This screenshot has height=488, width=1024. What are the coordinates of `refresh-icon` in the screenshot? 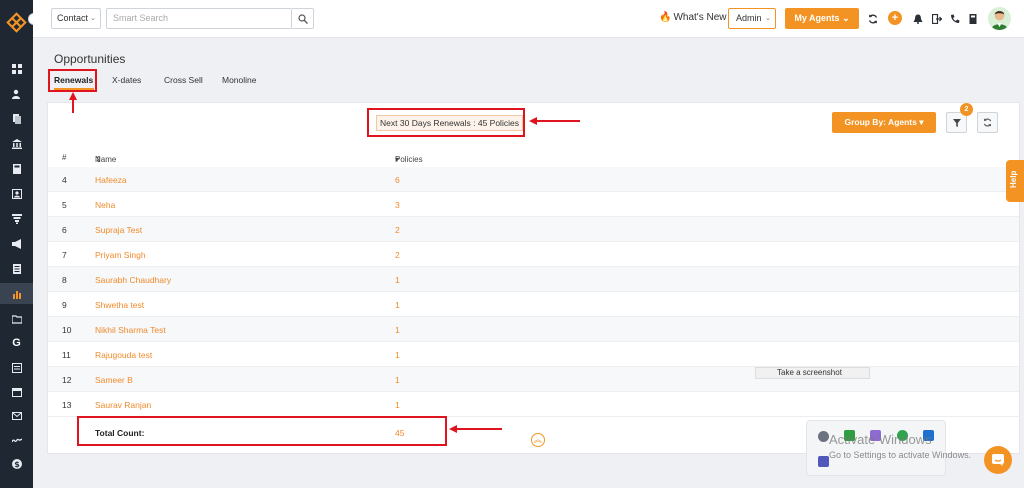 It's located at (987, 122).